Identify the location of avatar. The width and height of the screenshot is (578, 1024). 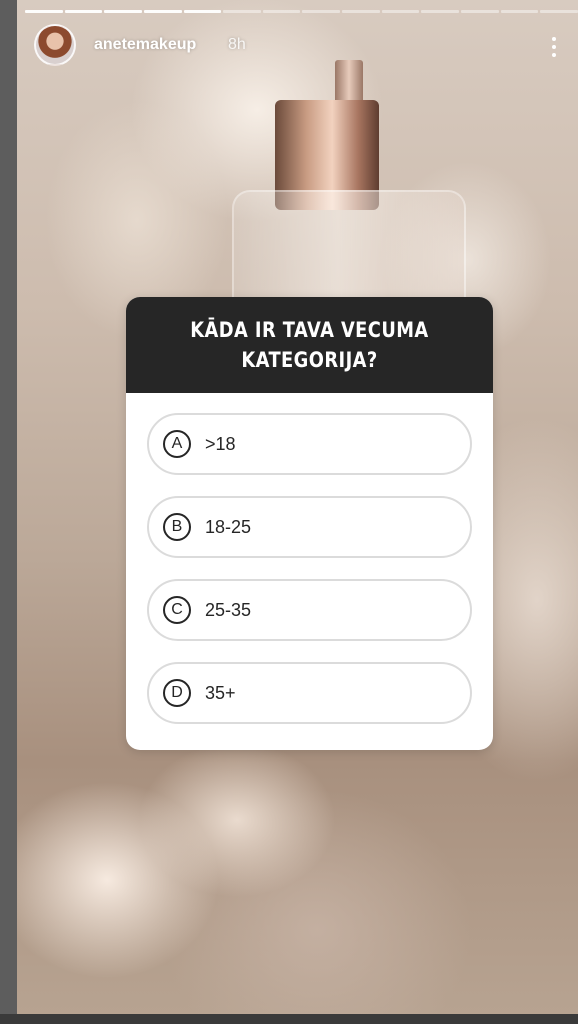
(55, 45).